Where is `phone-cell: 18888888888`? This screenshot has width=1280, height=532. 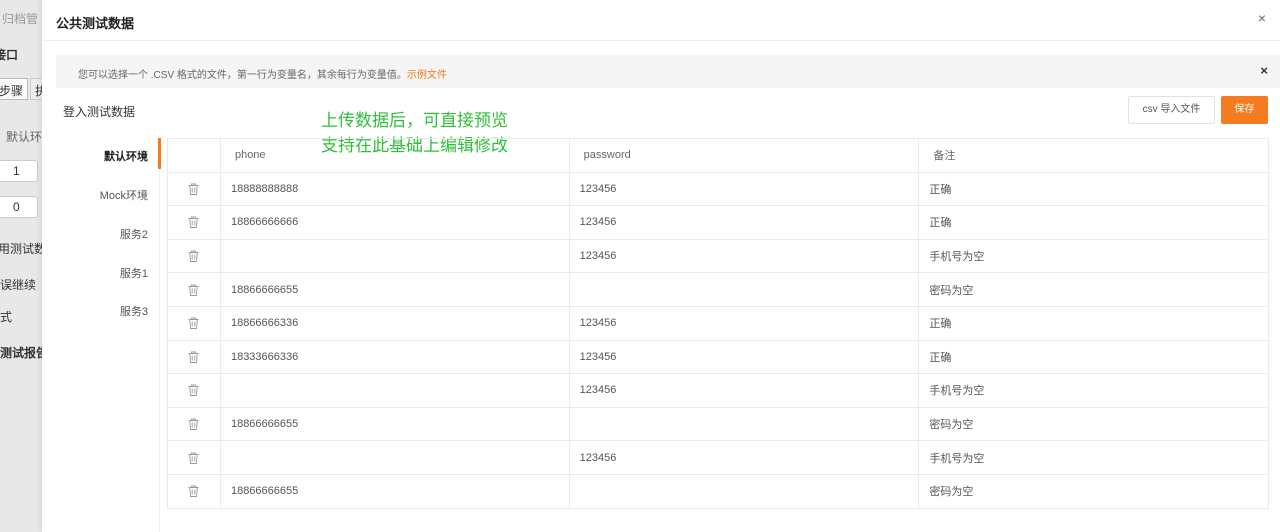 phone-cell: 18888888888 is located at coordinates (395, 189).